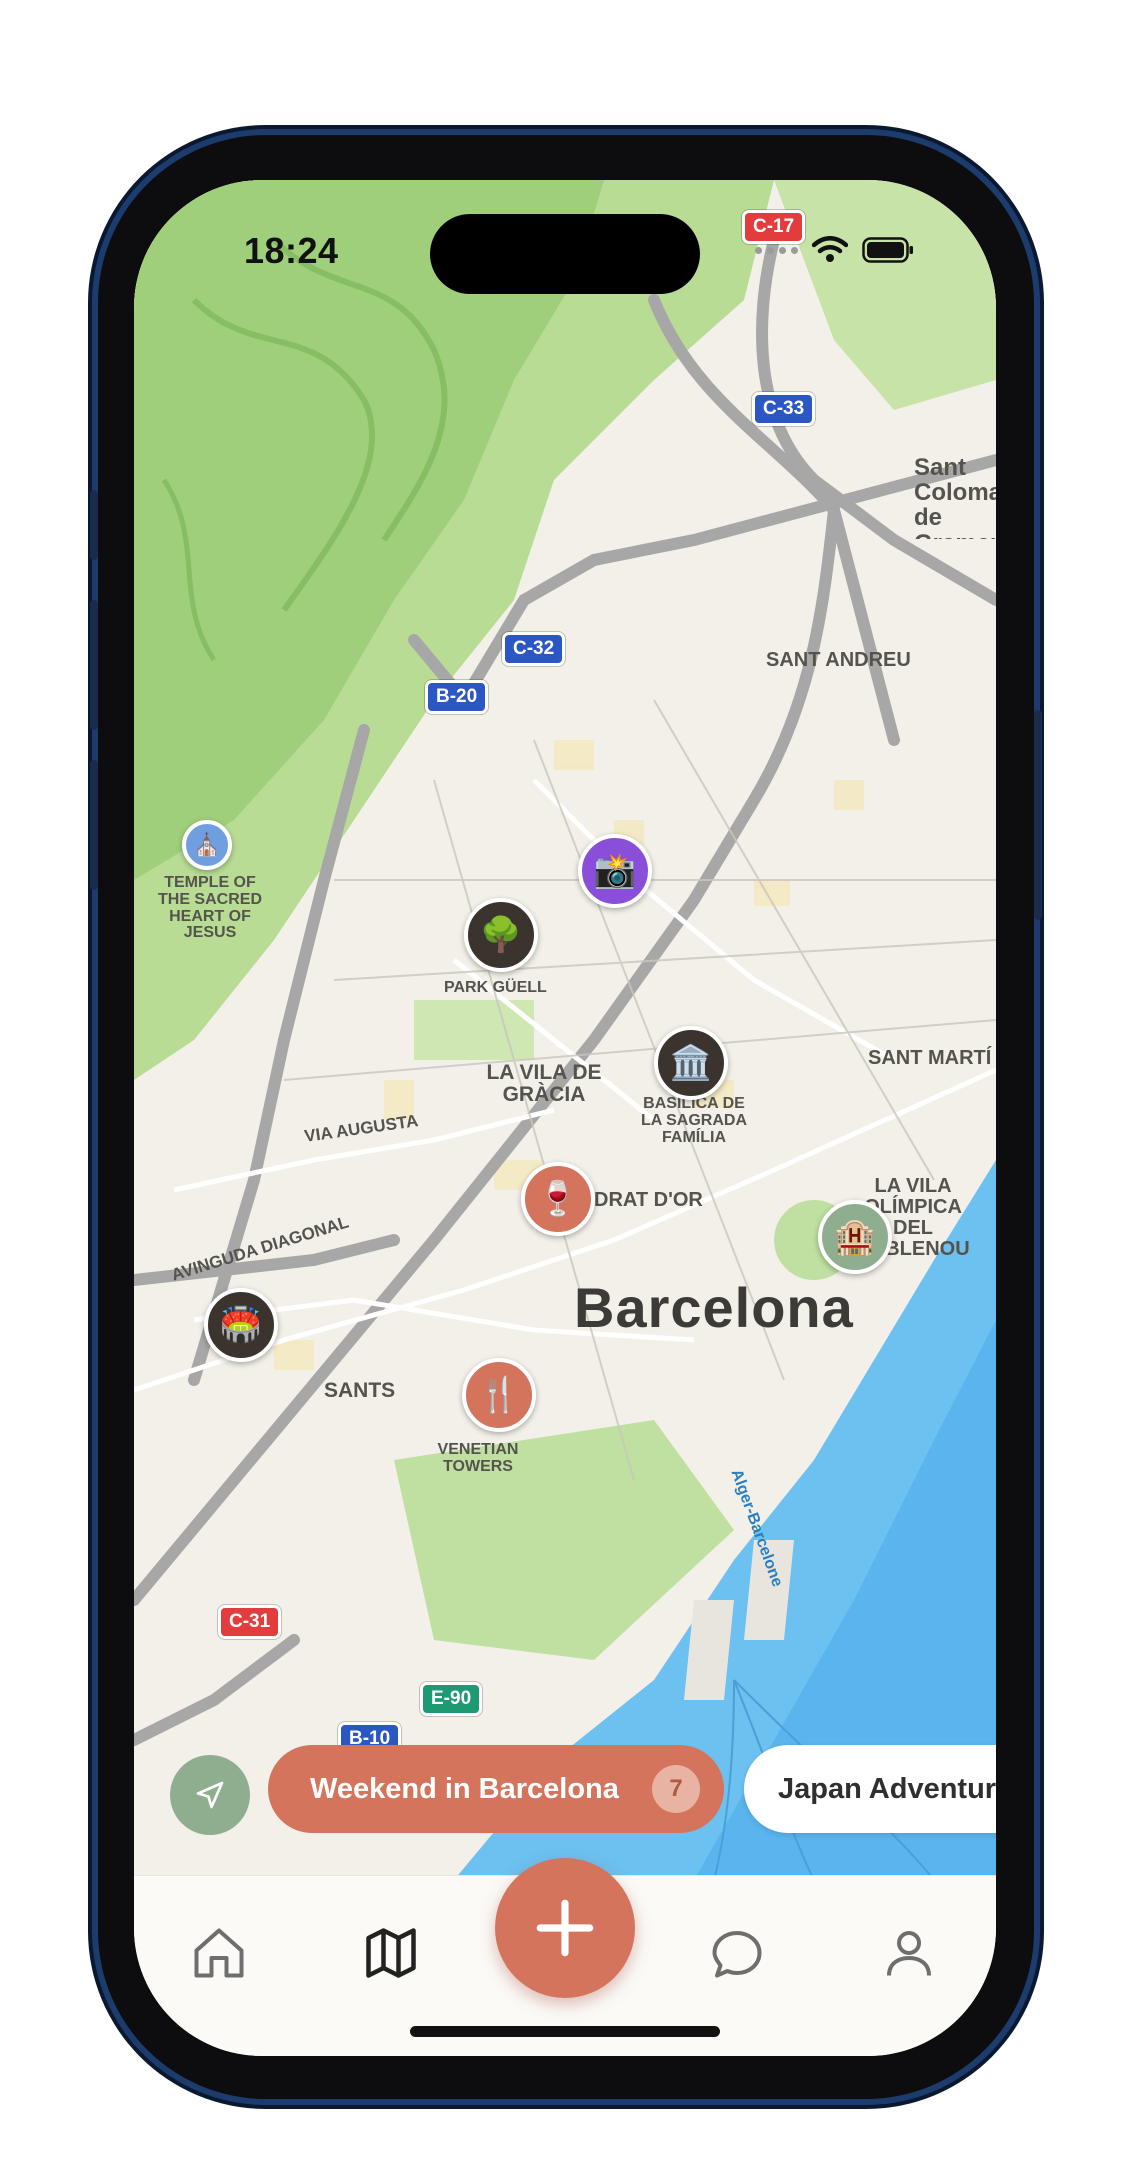 The height and width of the screenshot is (2160, 1130). I want to click on pin-stadium: 🏟️, so click(241, 1325).